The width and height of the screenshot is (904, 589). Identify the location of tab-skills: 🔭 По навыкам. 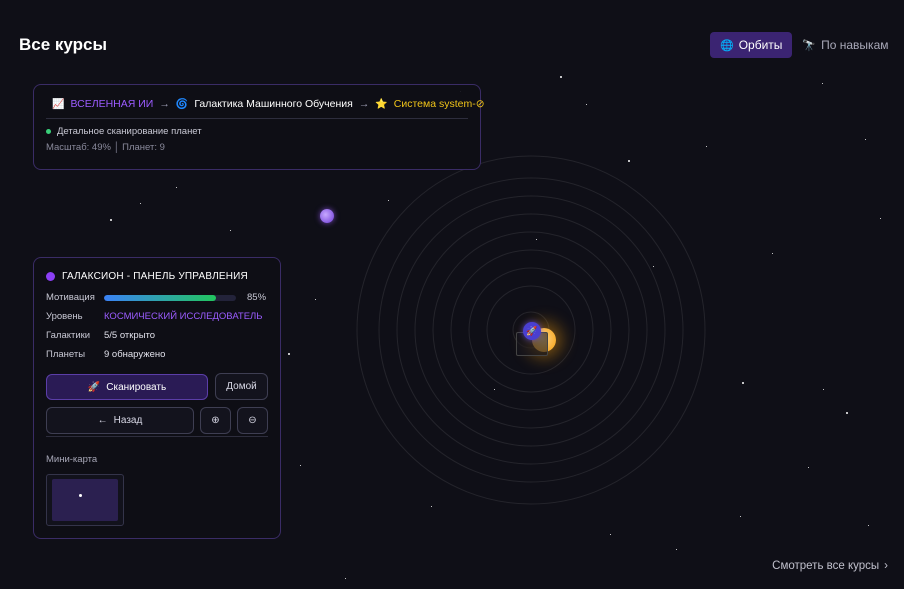
(845, 45).